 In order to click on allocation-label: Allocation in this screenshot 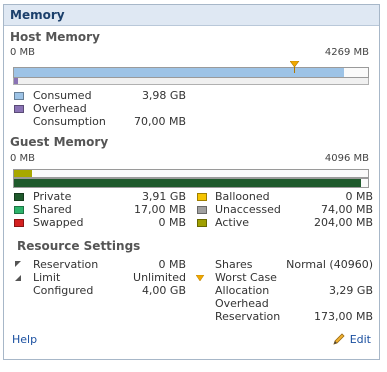, I will do `click(242, 290)`.